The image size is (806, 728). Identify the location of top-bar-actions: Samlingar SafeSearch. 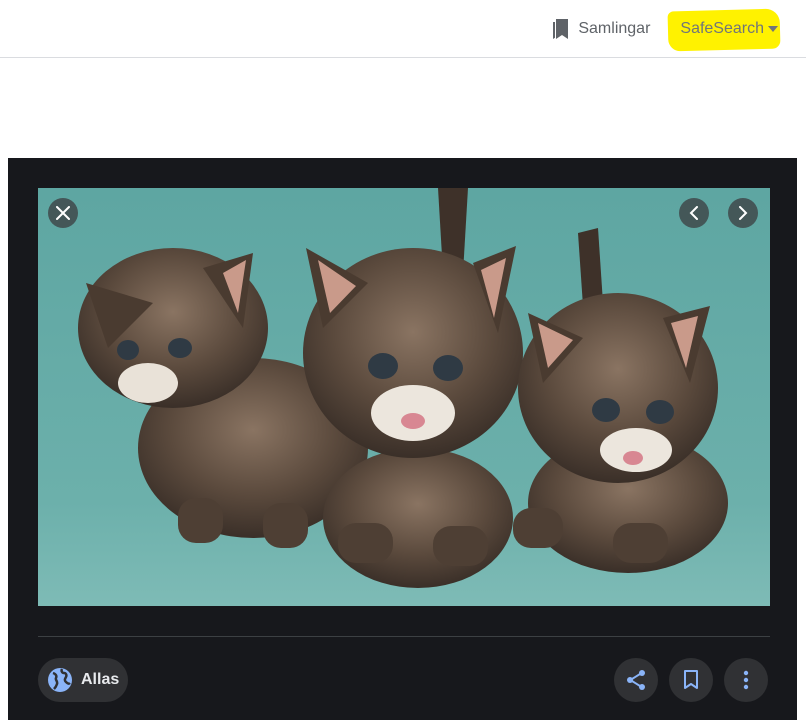
(670, 29).